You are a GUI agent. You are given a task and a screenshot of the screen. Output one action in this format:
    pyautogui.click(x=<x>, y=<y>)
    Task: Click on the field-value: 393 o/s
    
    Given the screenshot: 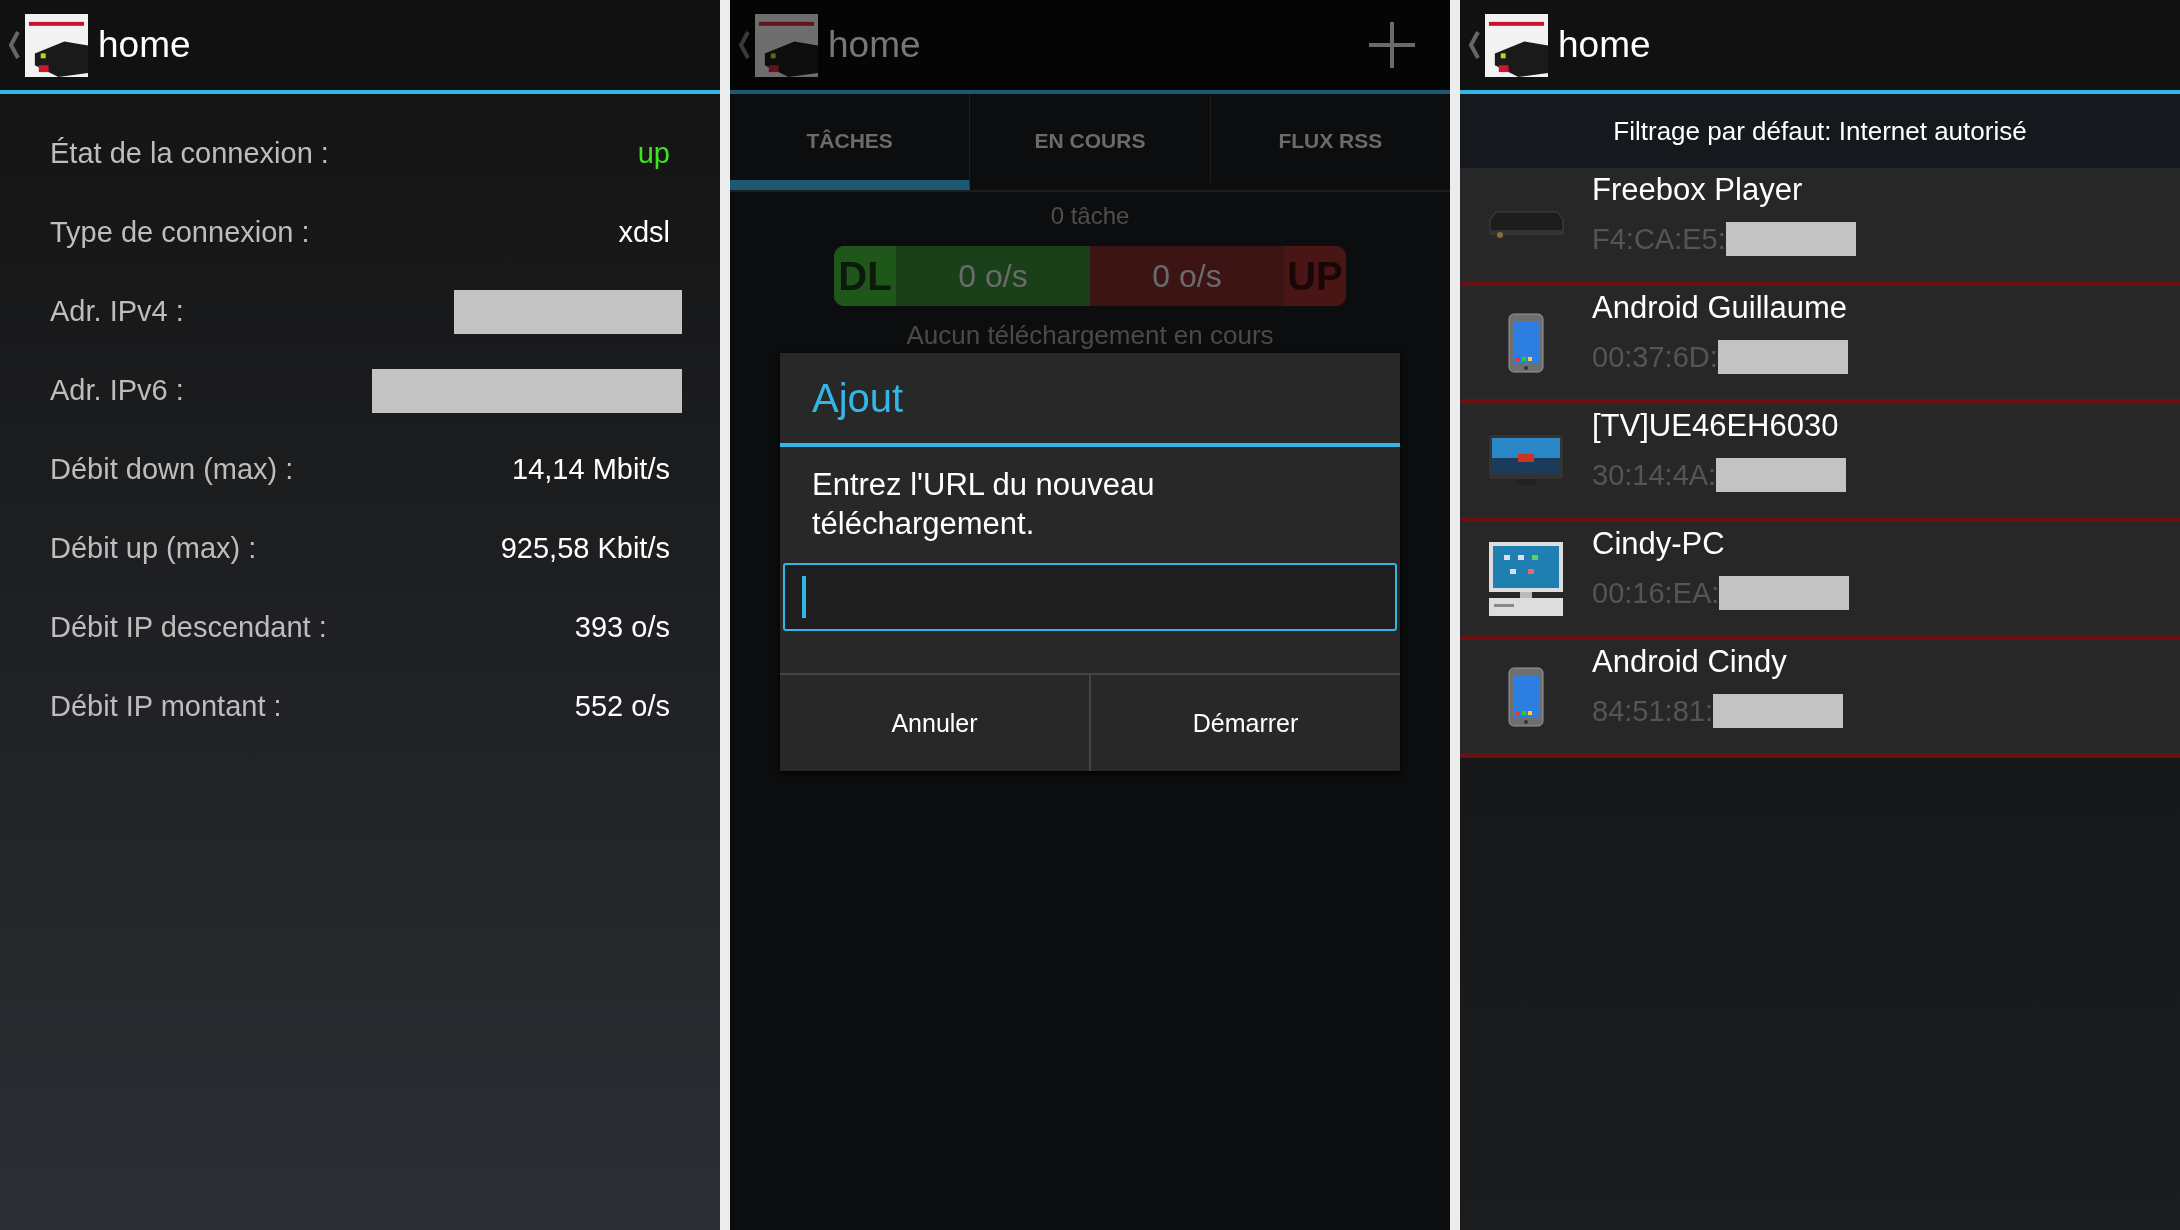 What is the action you would take?
    pyautogui.click(x=622, y=627)
    